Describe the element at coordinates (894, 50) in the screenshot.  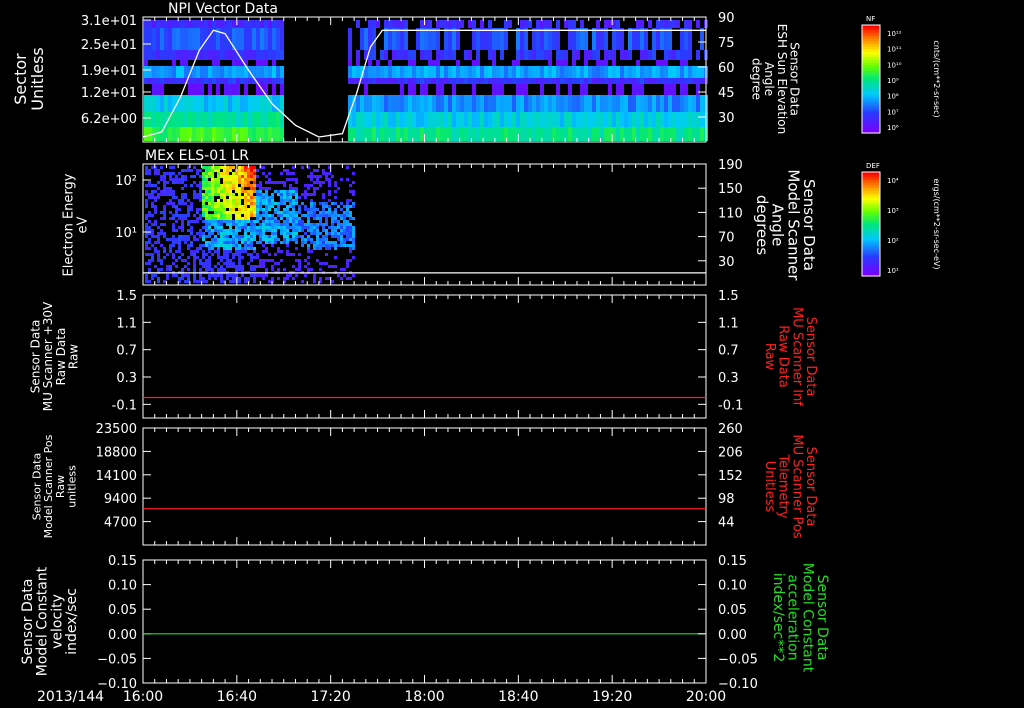
I see `colorbar-1-tick: 10¹¹` at that location.